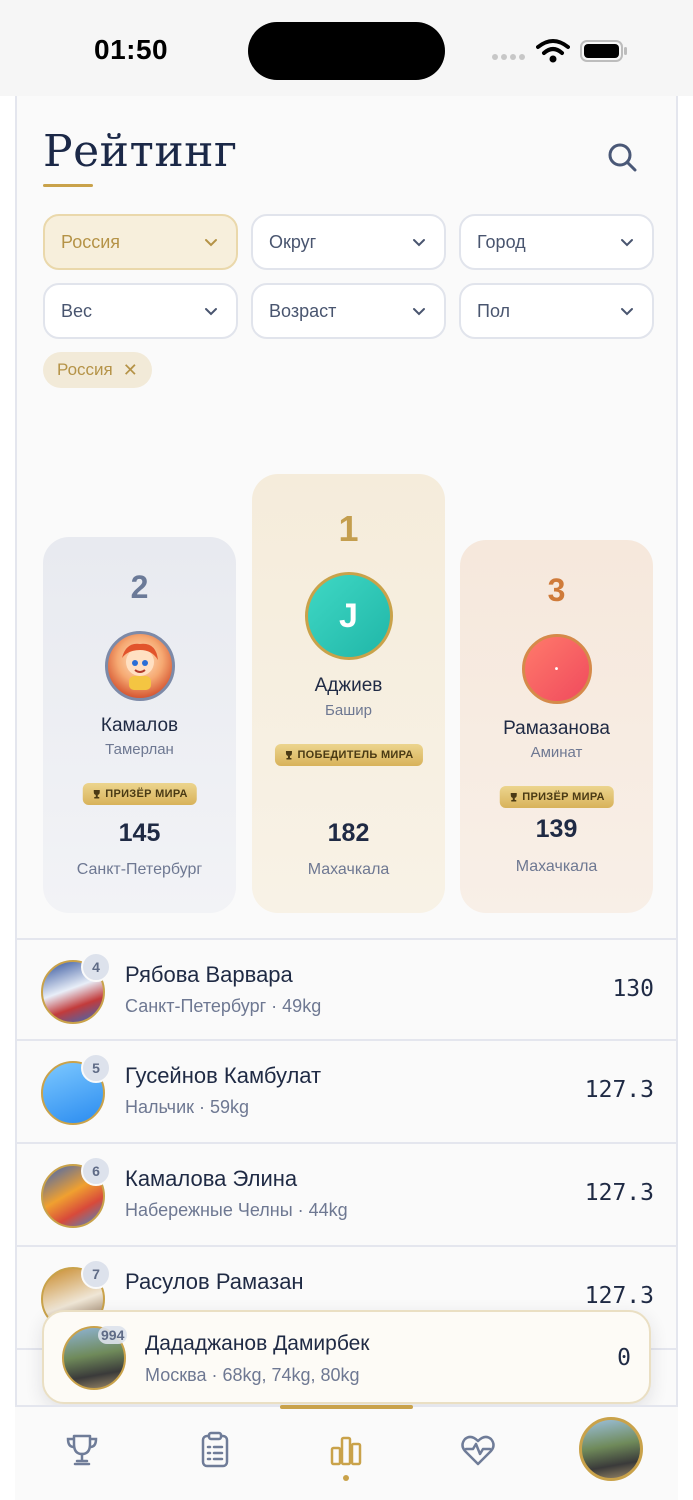 The height and width of the screenshot is (1500, 693). What do you see at coordinates (187, 1107) in the screenshot?
I see `athlete-details: Нальчик · 59kg` at bounding box center [187, 1107].